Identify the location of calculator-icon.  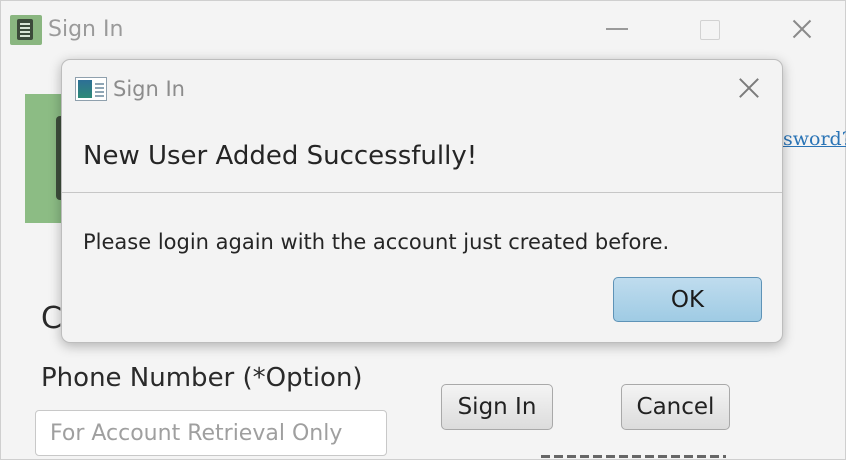
(26, 30).